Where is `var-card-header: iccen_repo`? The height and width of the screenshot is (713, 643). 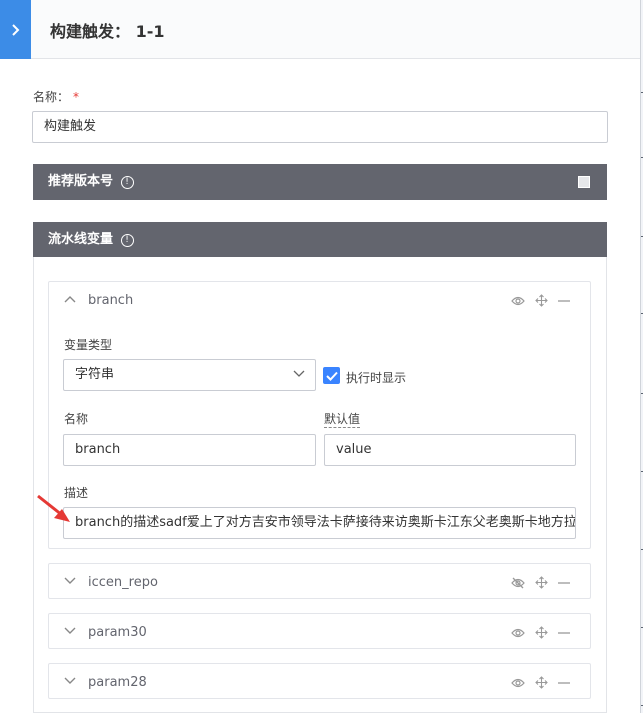
var-card-header: iccen_repo is located at coordinates (319, 582).